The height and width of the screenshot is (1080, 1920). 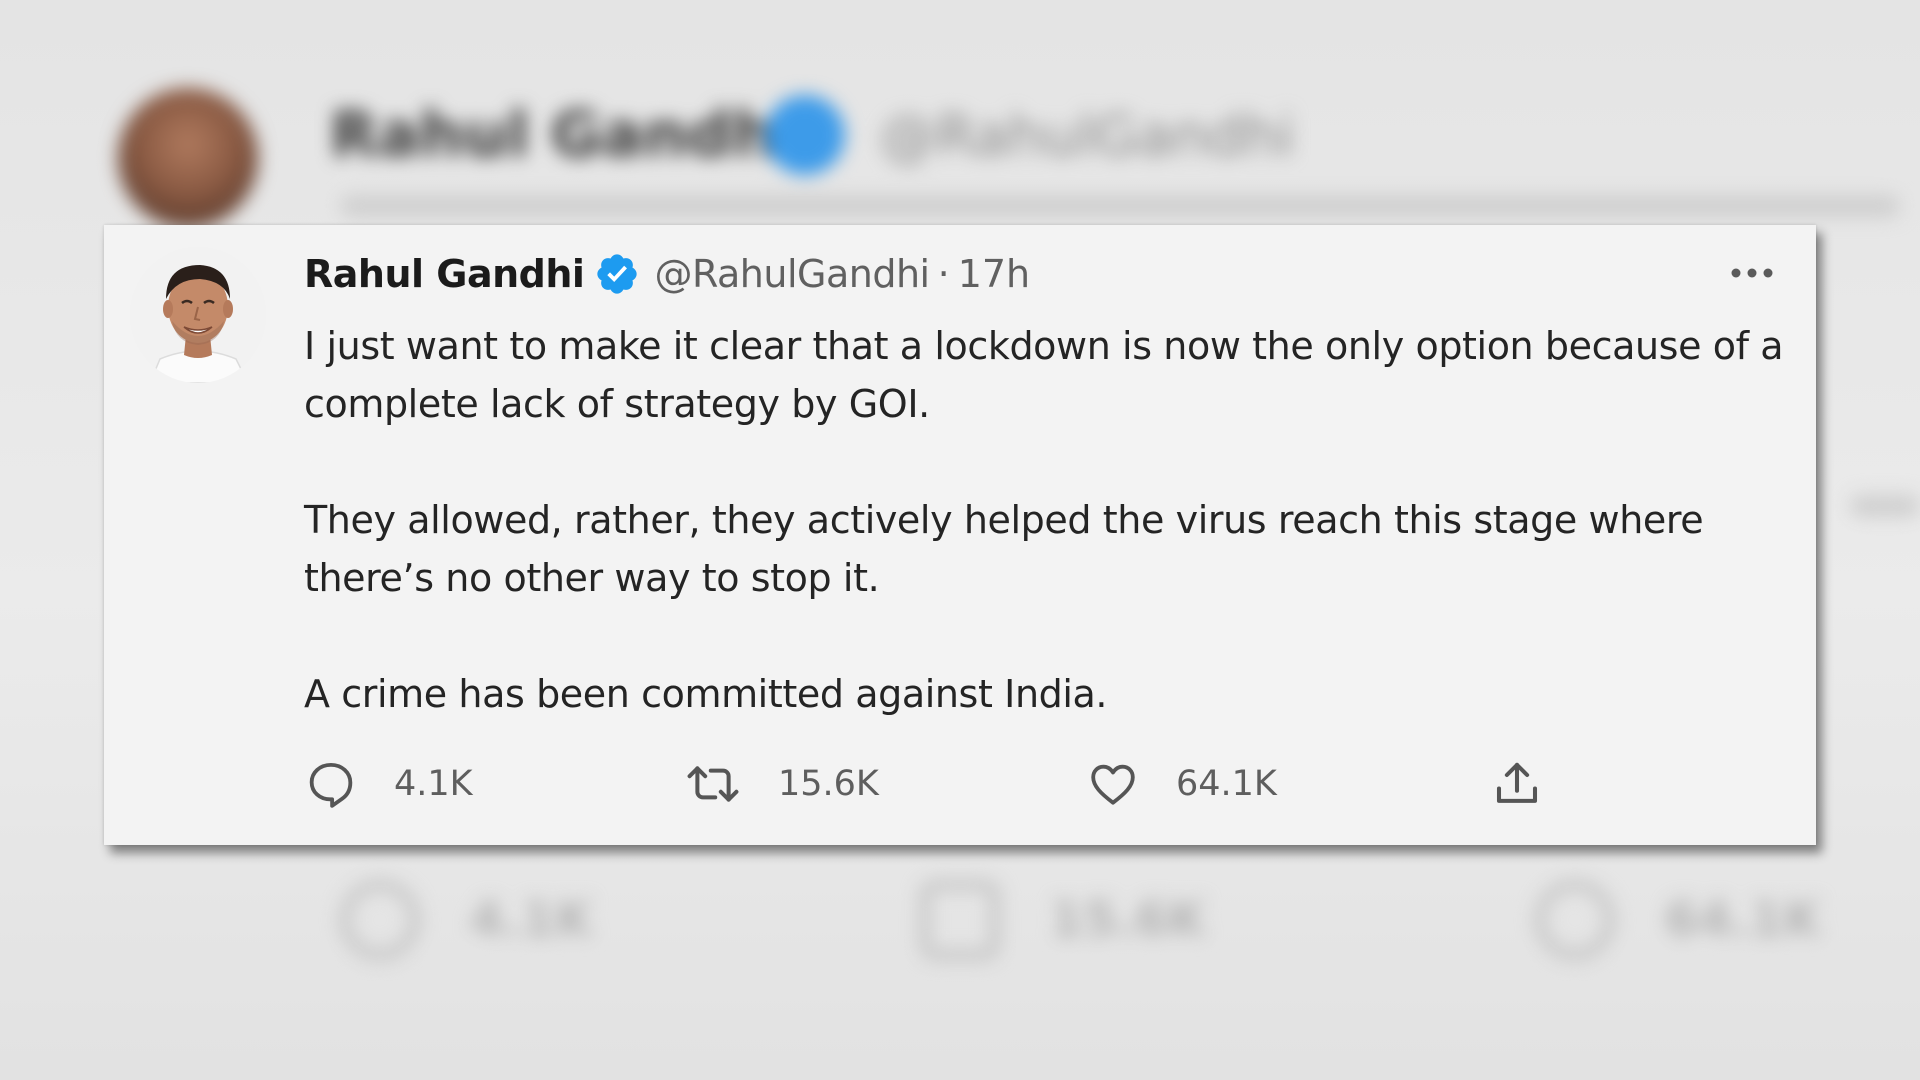 I want to click on share-icon, so click(x=1517, y=784).